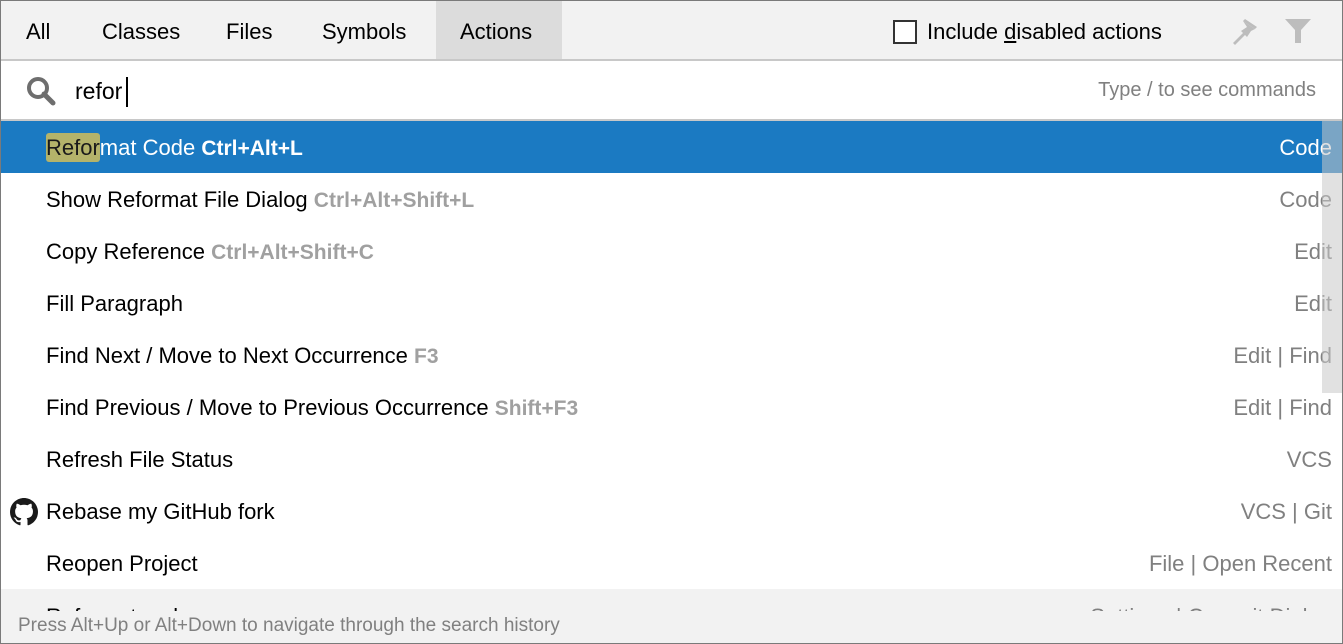  Describe the element at coordinates (364, 30) in the screenshot. I see `tab-symbols: Symbols` at that location.